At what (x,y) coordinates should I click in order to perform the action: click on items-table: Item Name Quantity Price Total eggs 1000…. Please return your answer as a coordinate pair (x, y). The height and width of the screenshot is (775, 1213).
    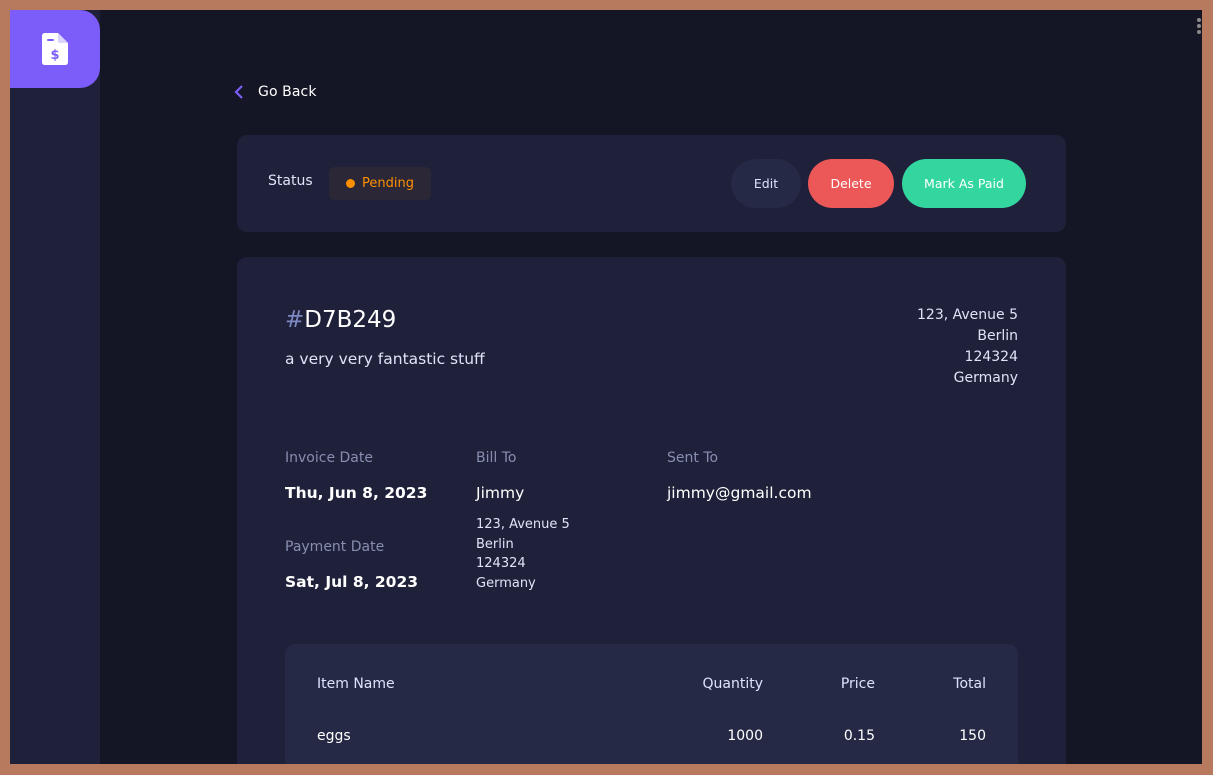
    Looking at the image, I should click on (651, 704).